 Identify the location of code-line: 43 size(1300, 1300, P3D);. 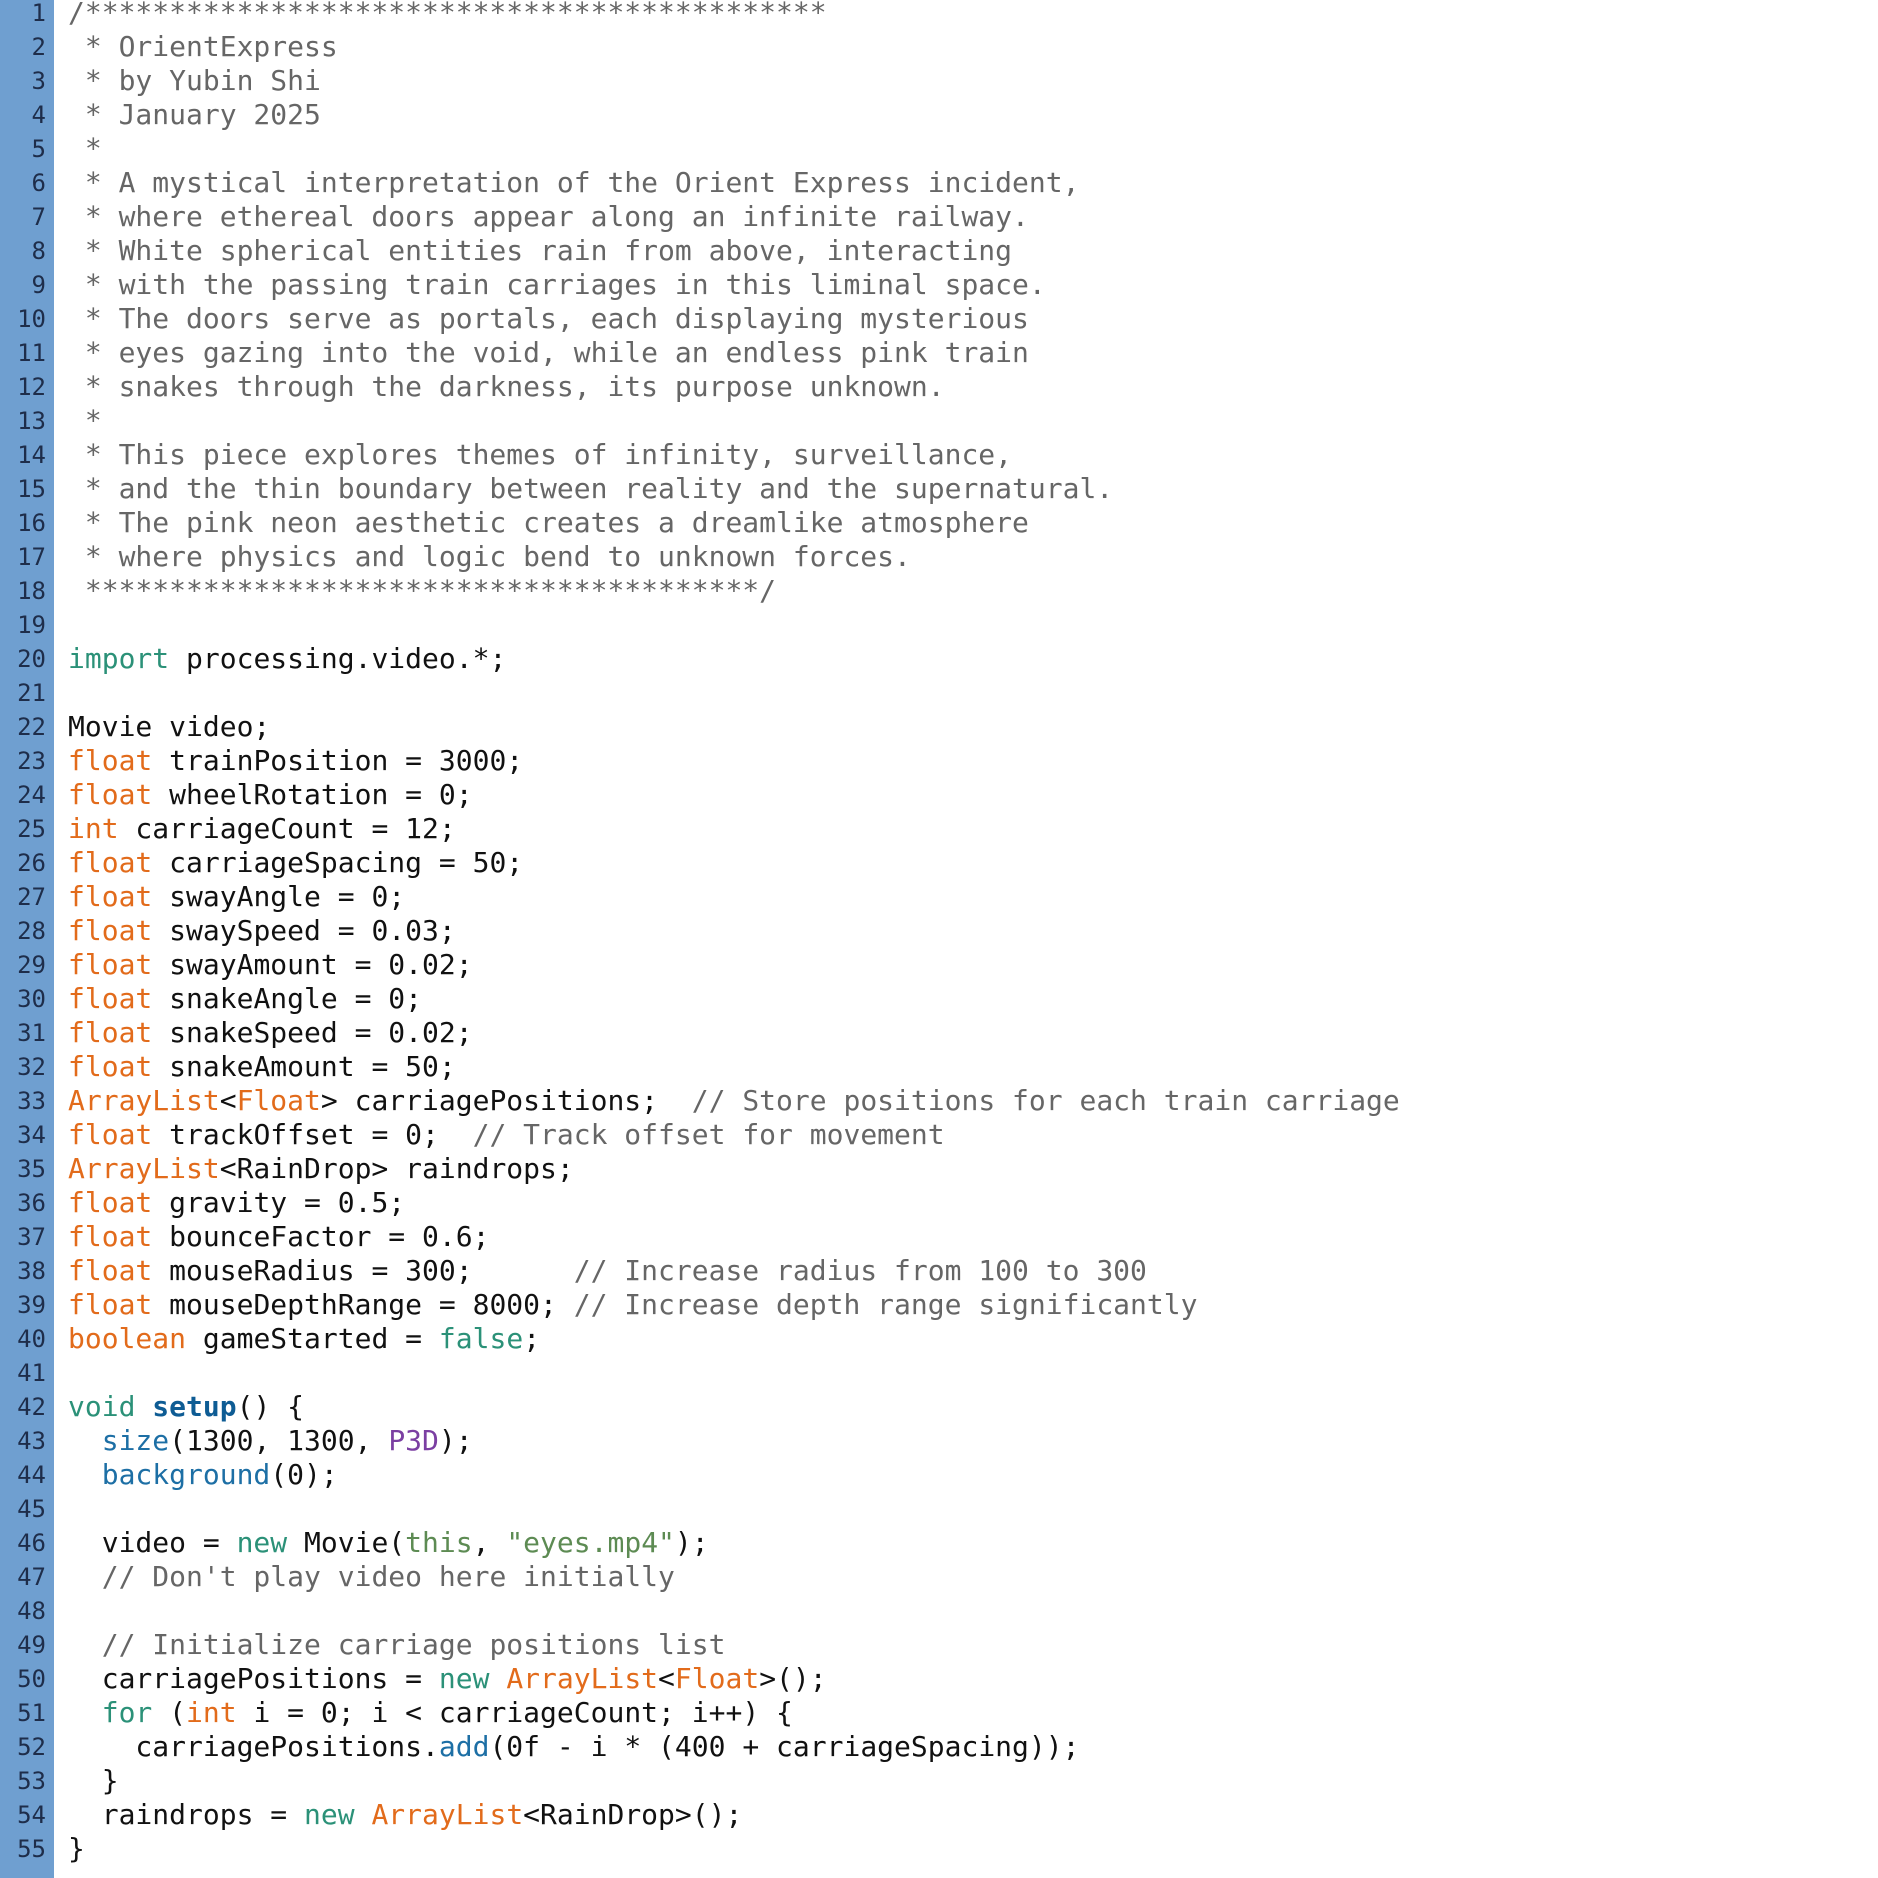
(939, 1441).